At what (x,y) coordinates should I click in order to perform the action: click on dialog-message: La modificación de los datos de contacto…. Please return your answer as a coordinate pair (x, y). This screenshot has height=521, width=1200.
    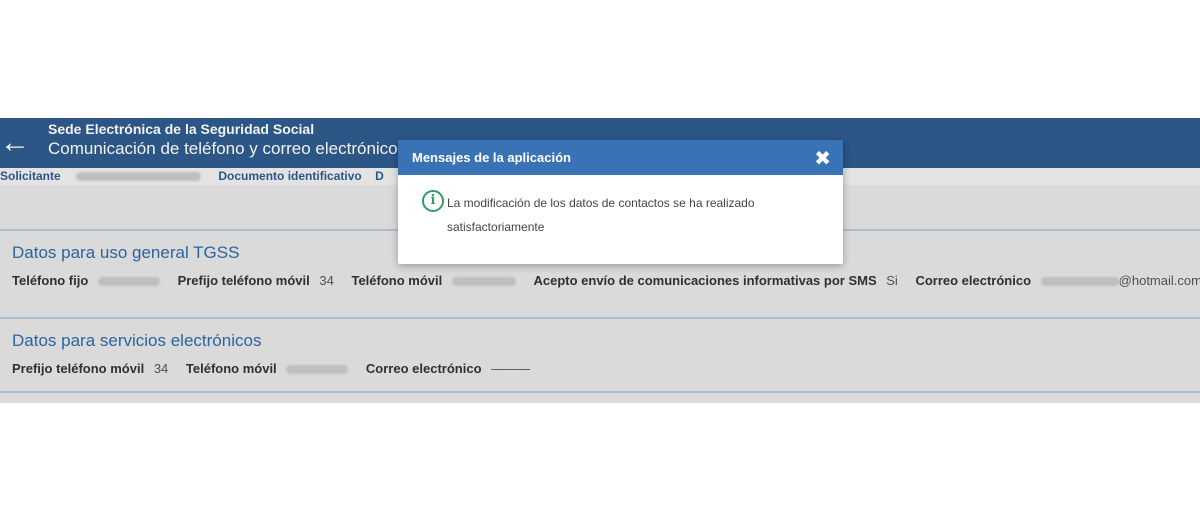
    Looking at the image, I should click on (601, 215).